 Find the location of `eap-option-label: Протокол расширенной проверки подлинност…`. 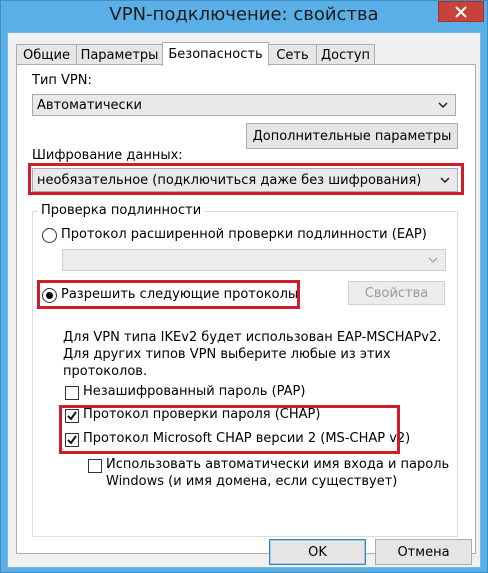

eap-option-label: Протокол расширенной проверки подлинност… is located at coordinates (244, 234).